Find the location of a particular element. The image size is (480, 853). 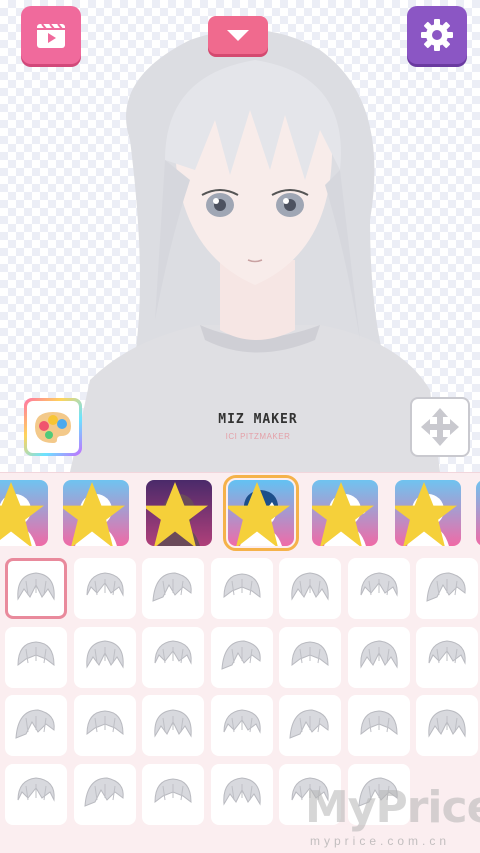

collapse-panel-button is located at coordinates (238, 35).